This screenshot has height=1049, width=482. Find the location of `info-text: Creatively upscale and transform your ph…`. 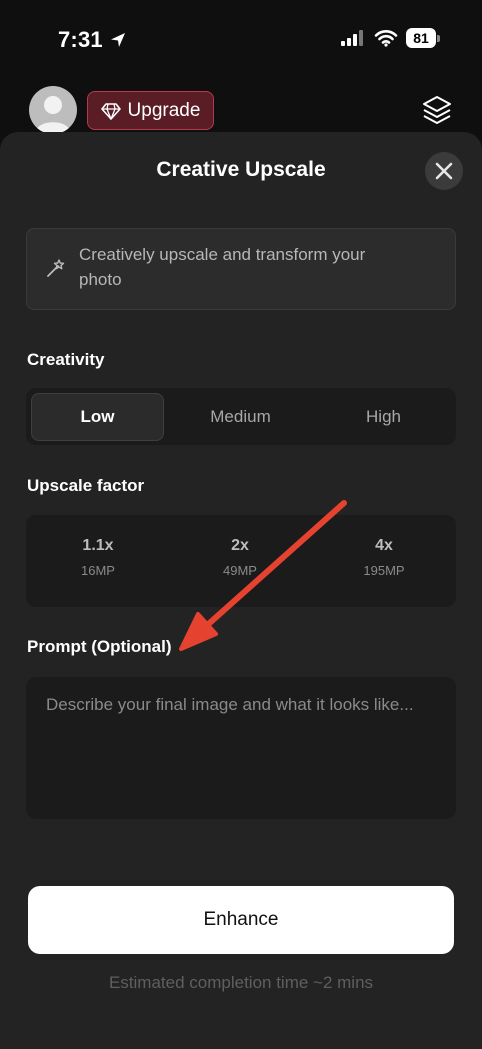

info-text: Creatively upscale and transform your ph… is located at coordinates (222, 267).